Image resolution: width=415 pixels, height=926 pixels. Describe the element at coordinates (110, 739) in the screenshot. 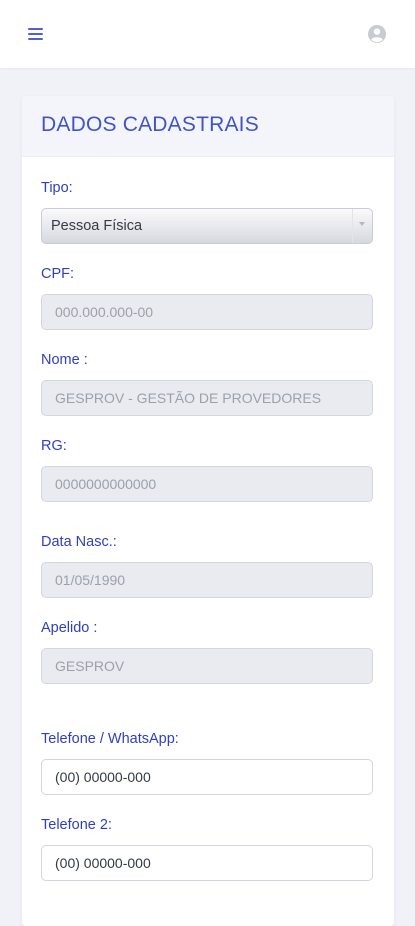

I see `telefone-whatsapp-label: Telefone / WhatsApp:` at that location.